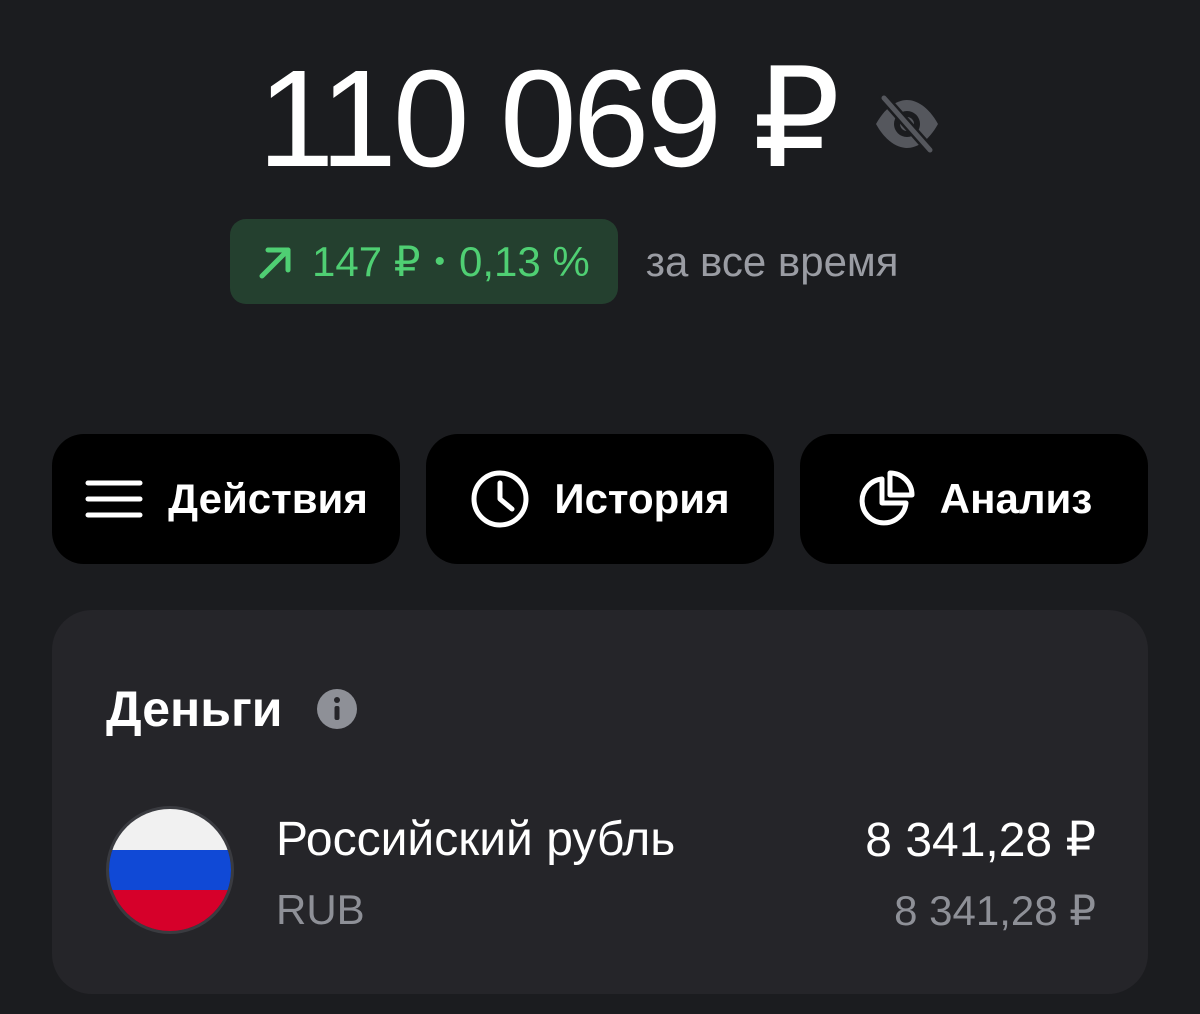 Image resolution: width=1200 pixels, height=1014 pixels. Describe the element at coordinates (336, 709) in the screenshot. I see `info-icon` at that location.